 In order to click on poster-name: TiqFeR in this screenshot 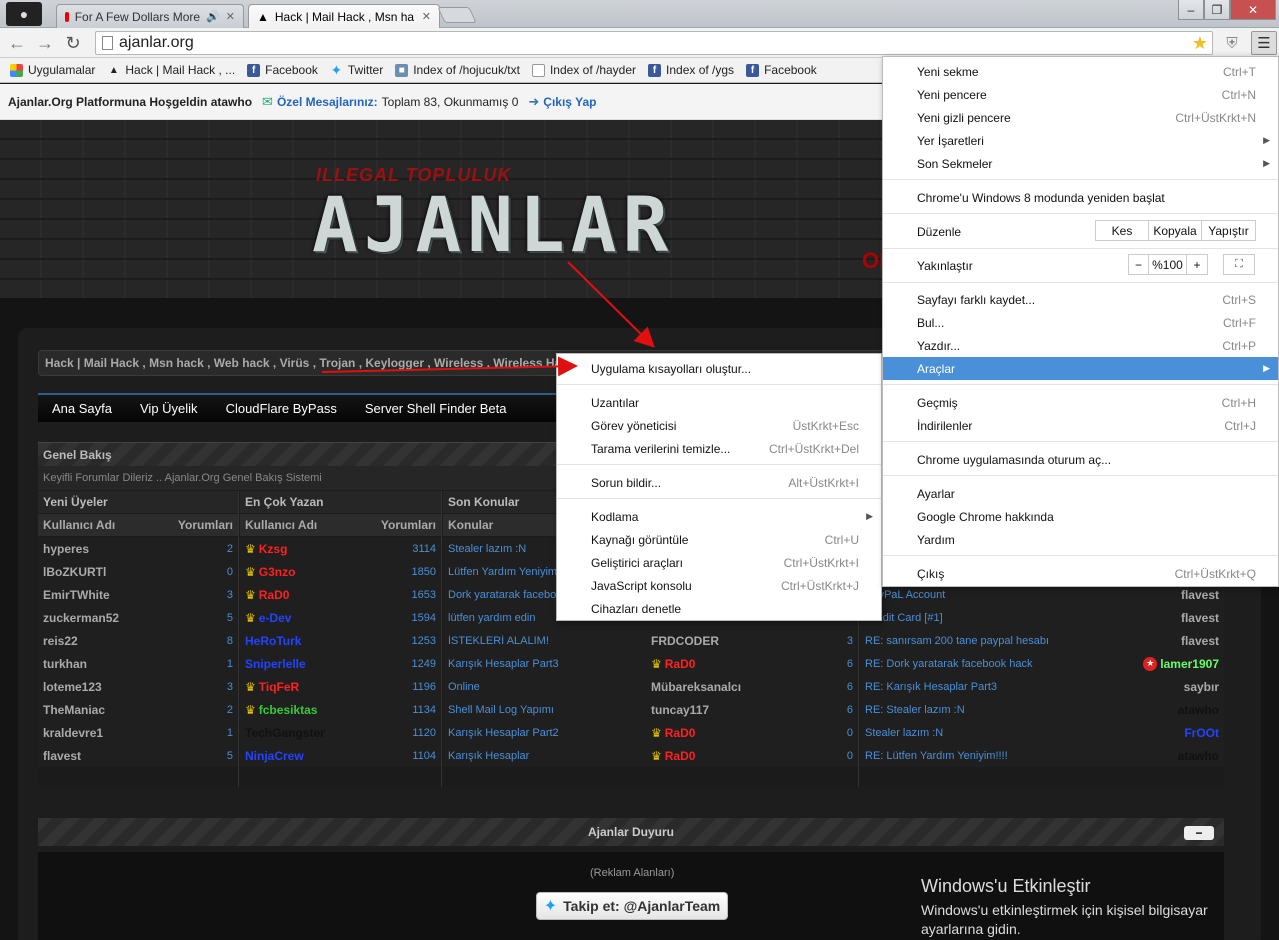, I will do `click(279, 687)`.